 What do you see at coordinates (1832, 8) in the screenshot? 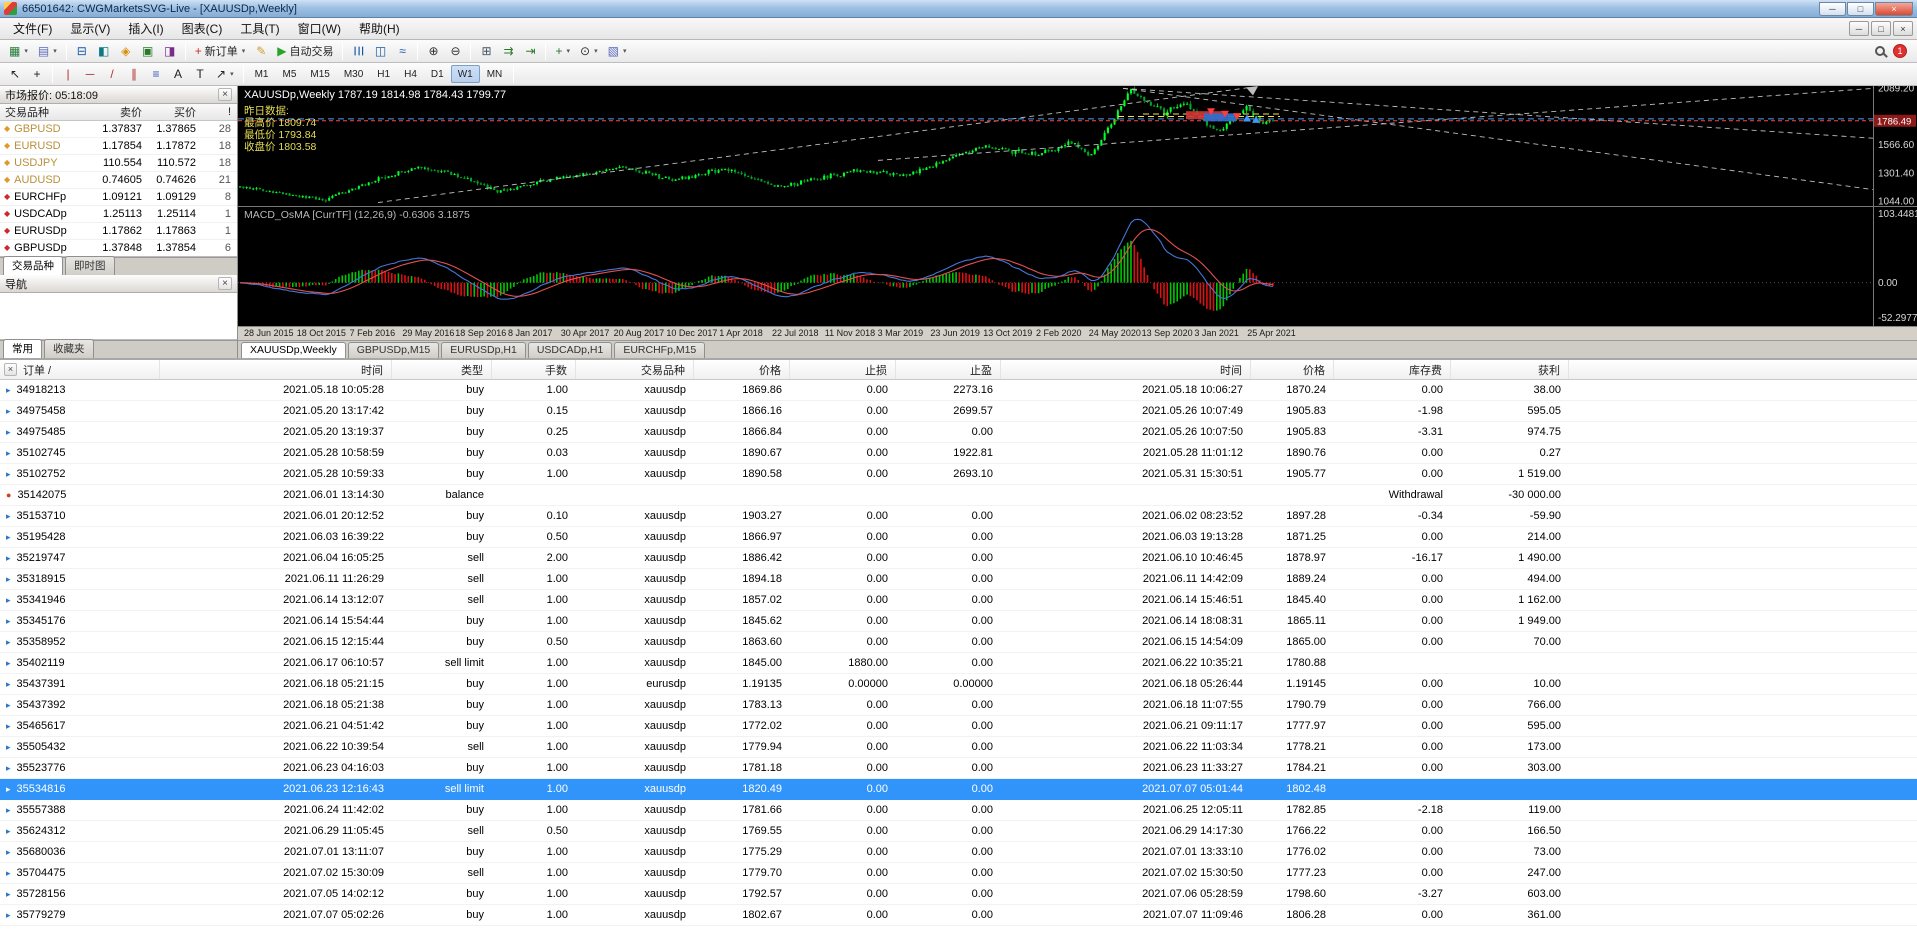
I see `minimize-button: ─` at bounding box center [1832, 8].